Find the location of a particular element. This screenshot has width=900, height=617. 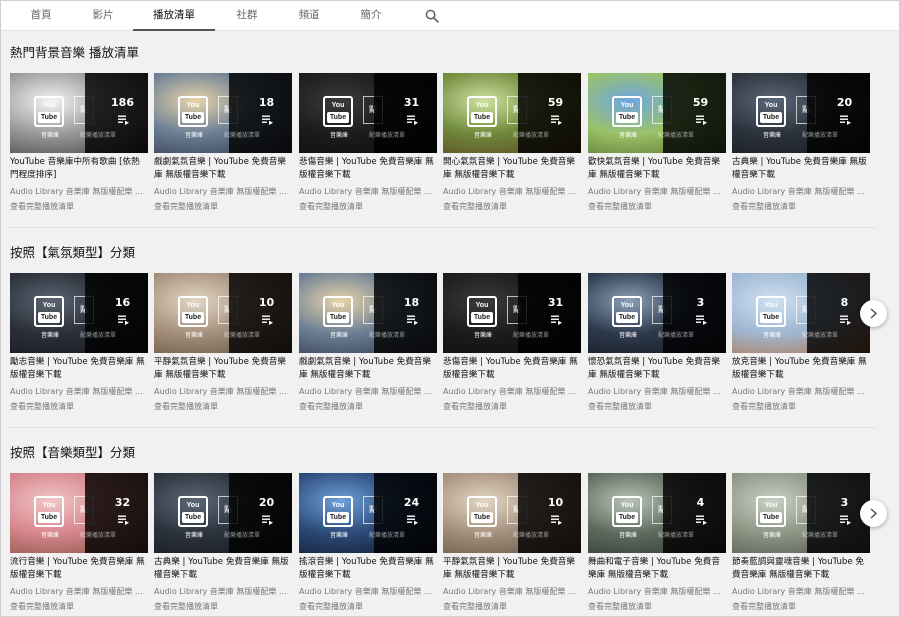

playlist-thumbnail: You Tube 音樂庫 點 186 配樂播放清單 is located at coordinates (79, 113).